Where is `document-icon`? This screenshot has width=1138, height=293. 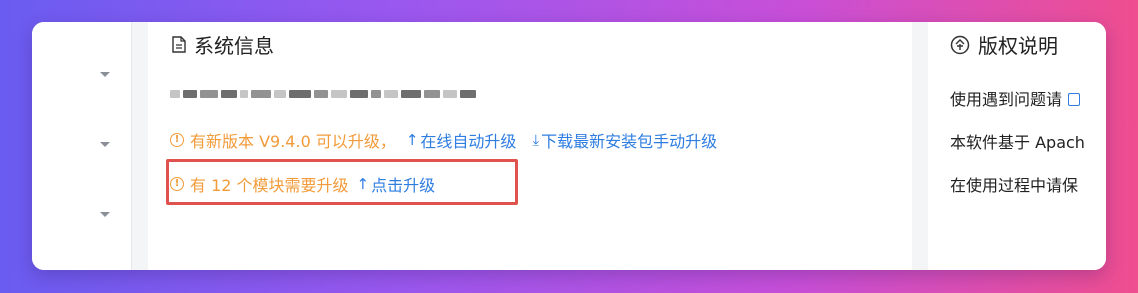 document-icon is located at coordinates (179, 44).